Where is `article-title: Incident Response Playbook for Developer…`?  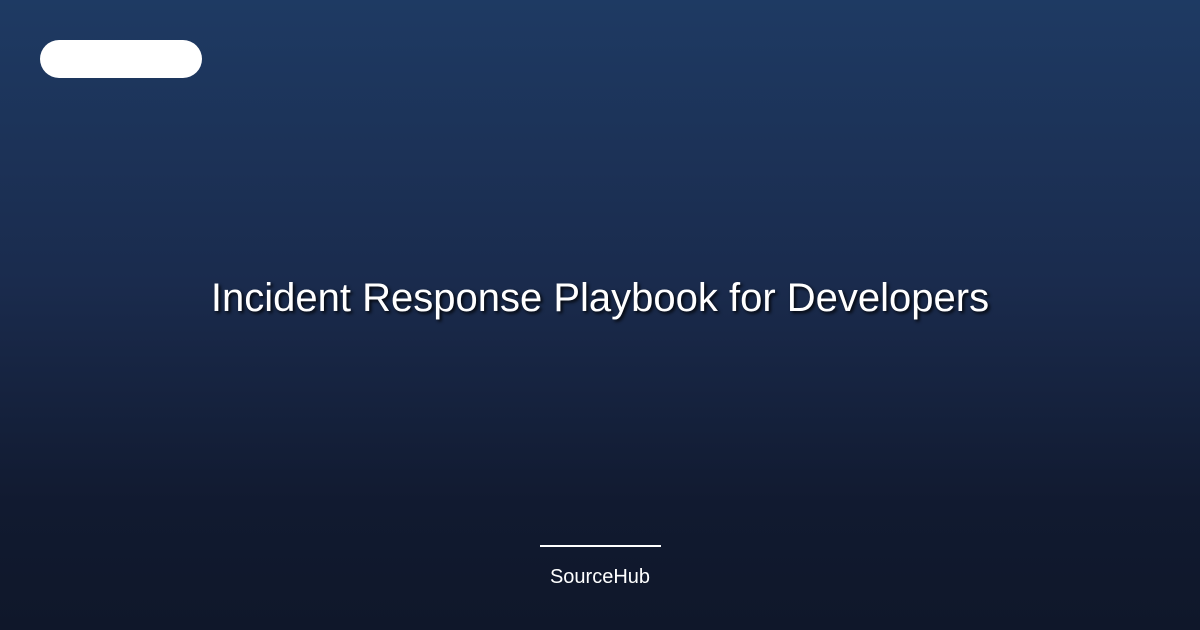 article-title: Incident Response Playbook for Developer… is located at coordinates (600, 298).